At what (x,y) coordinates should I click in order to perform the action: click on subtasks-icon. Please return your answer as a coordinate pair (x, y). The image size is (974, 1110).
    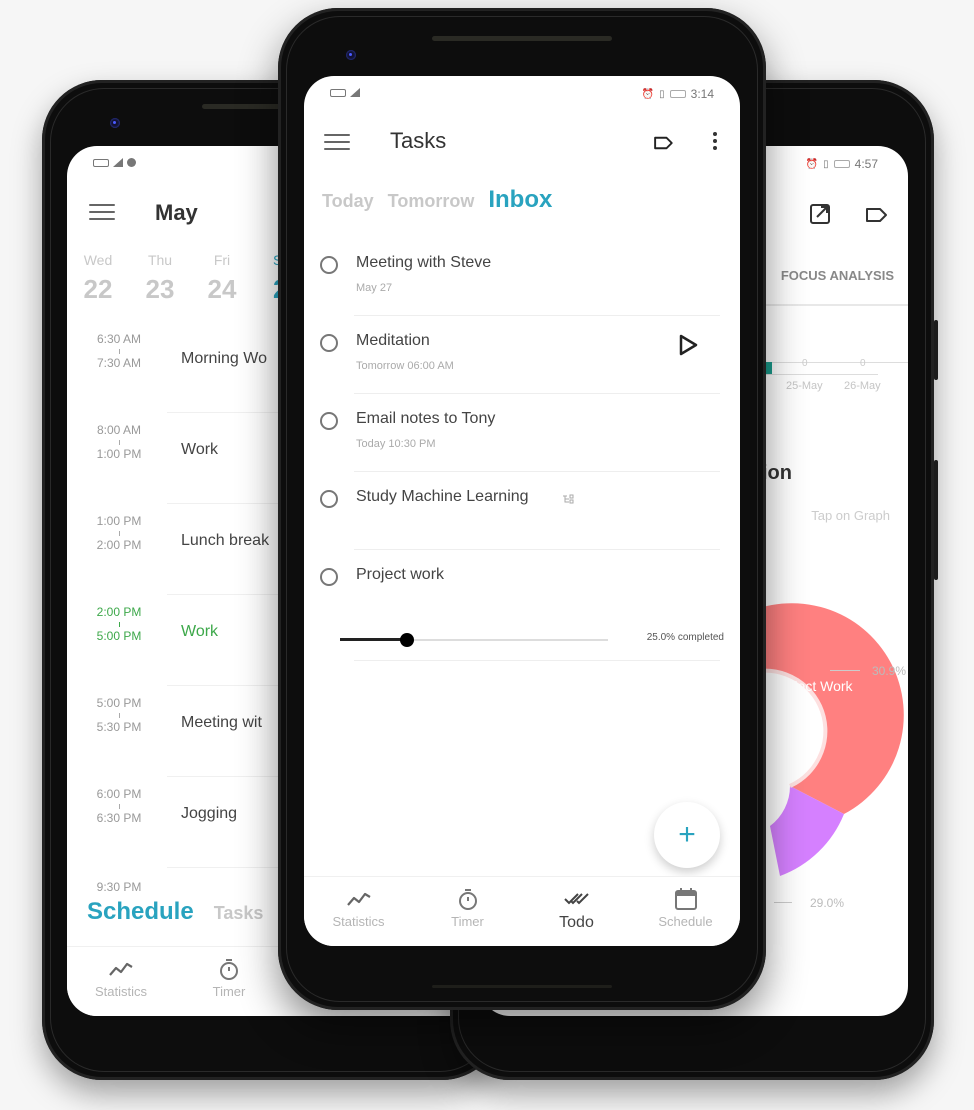
    Looking at the image, I should click on (568, 499).